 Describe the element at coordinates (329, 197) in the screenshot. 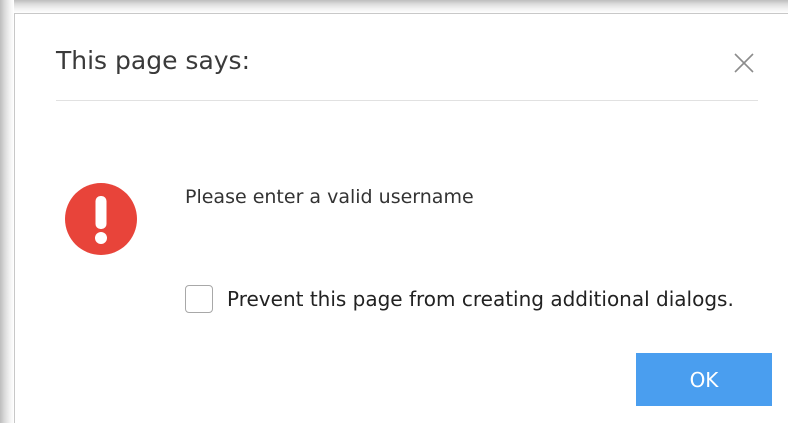

I see `dialog-message: Please enter a valid username` at that location.